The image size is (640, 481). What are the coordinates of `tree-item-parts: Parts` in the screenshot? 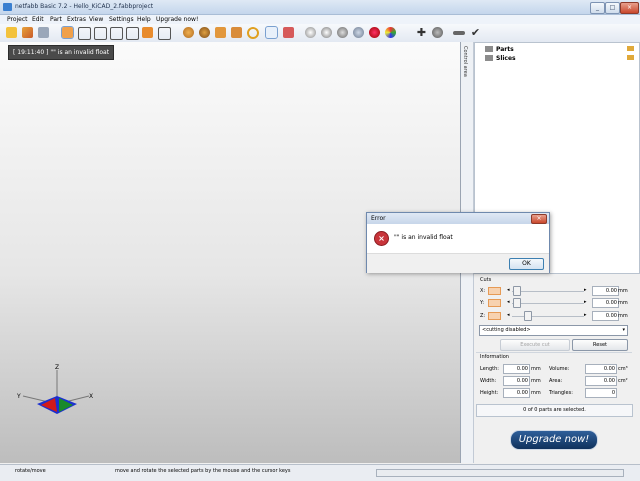 It's located at (560, 50).